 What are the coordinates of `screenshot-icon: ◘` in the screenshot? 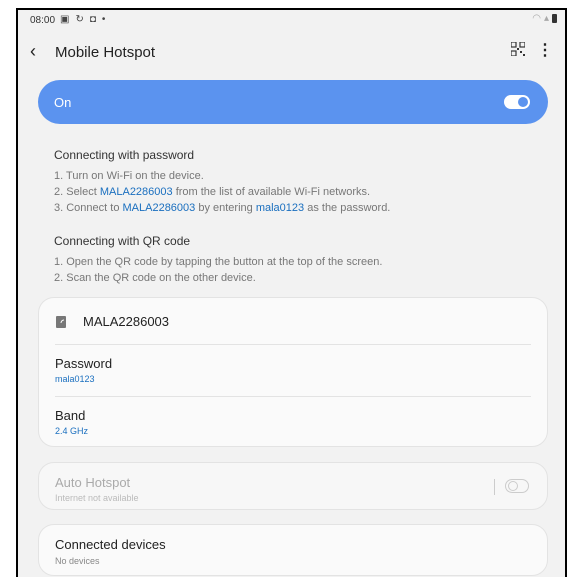 It's located at (92, 19).